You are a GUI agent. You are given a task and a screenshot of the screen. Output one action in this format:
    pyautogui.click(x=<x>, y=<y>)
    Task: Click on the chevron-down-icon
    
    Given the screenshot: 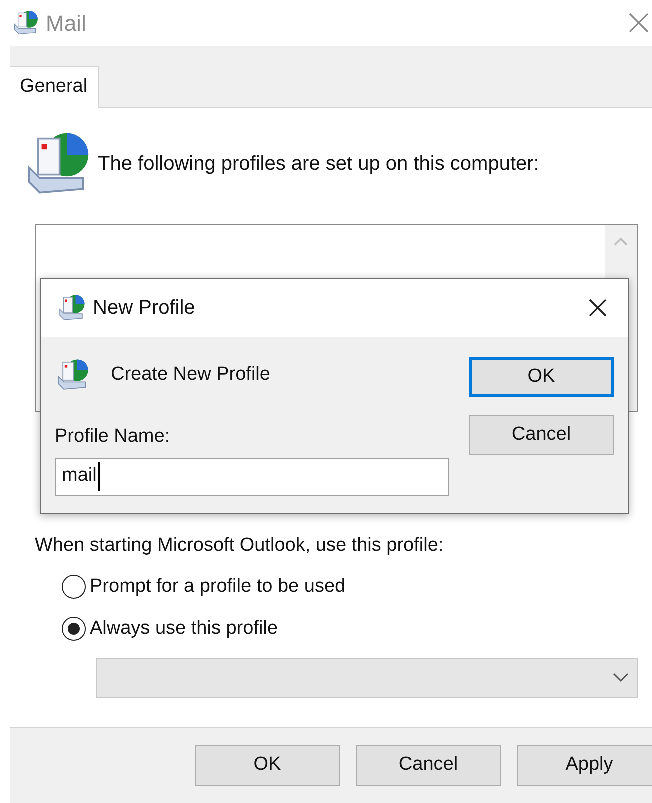 What is the action you would take?
    pyautogui.click(x=621, y=677)
    